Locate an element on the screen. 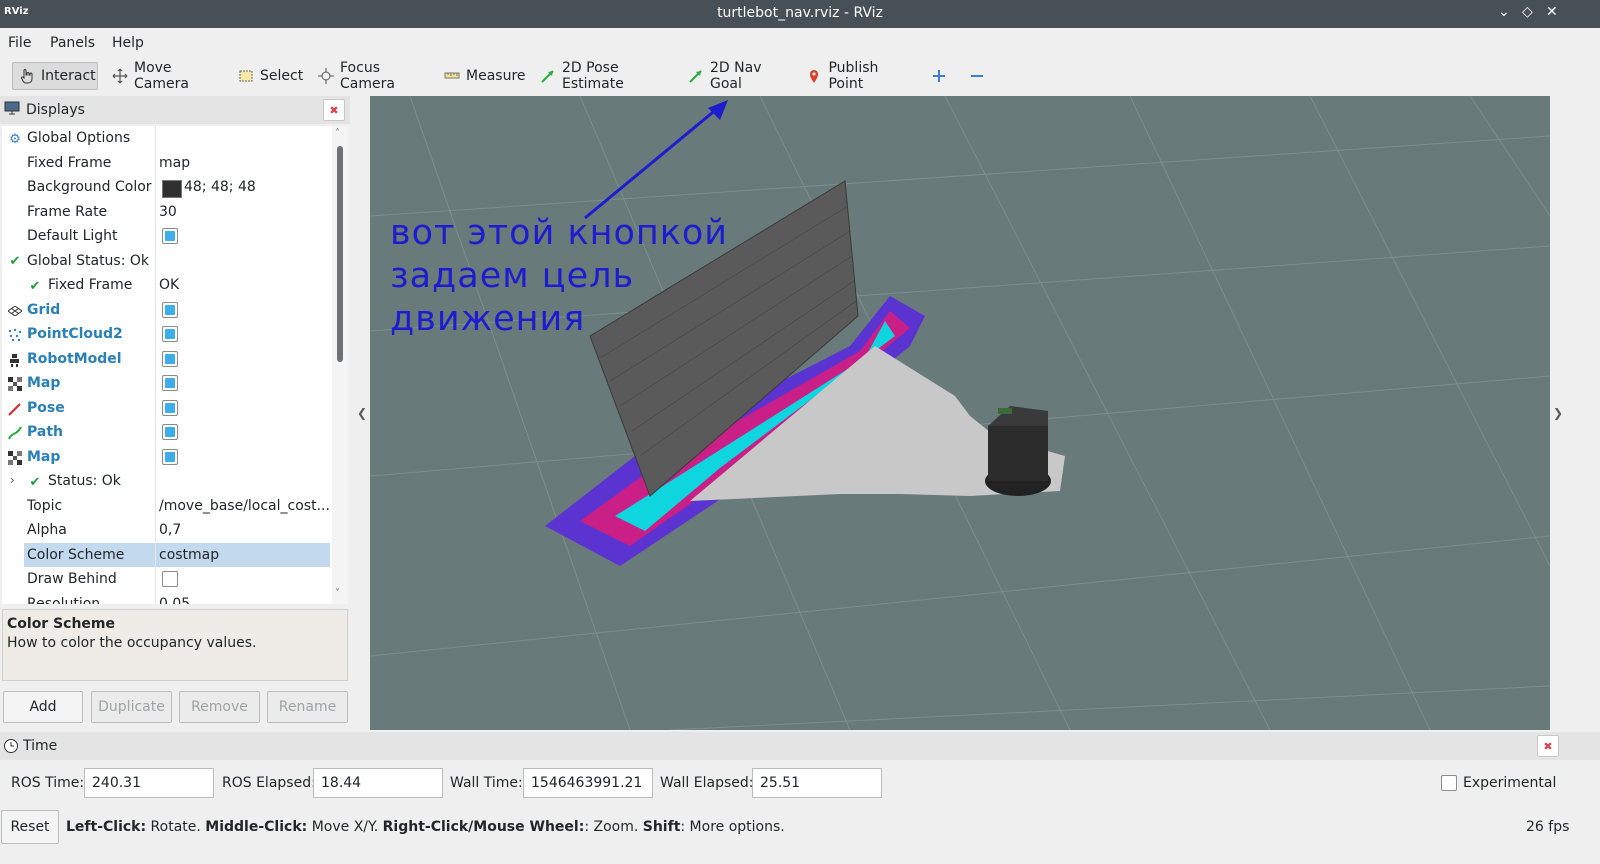 This screenshot has height=864, width=1600. minus-icon is located at coordinates (977, 76).